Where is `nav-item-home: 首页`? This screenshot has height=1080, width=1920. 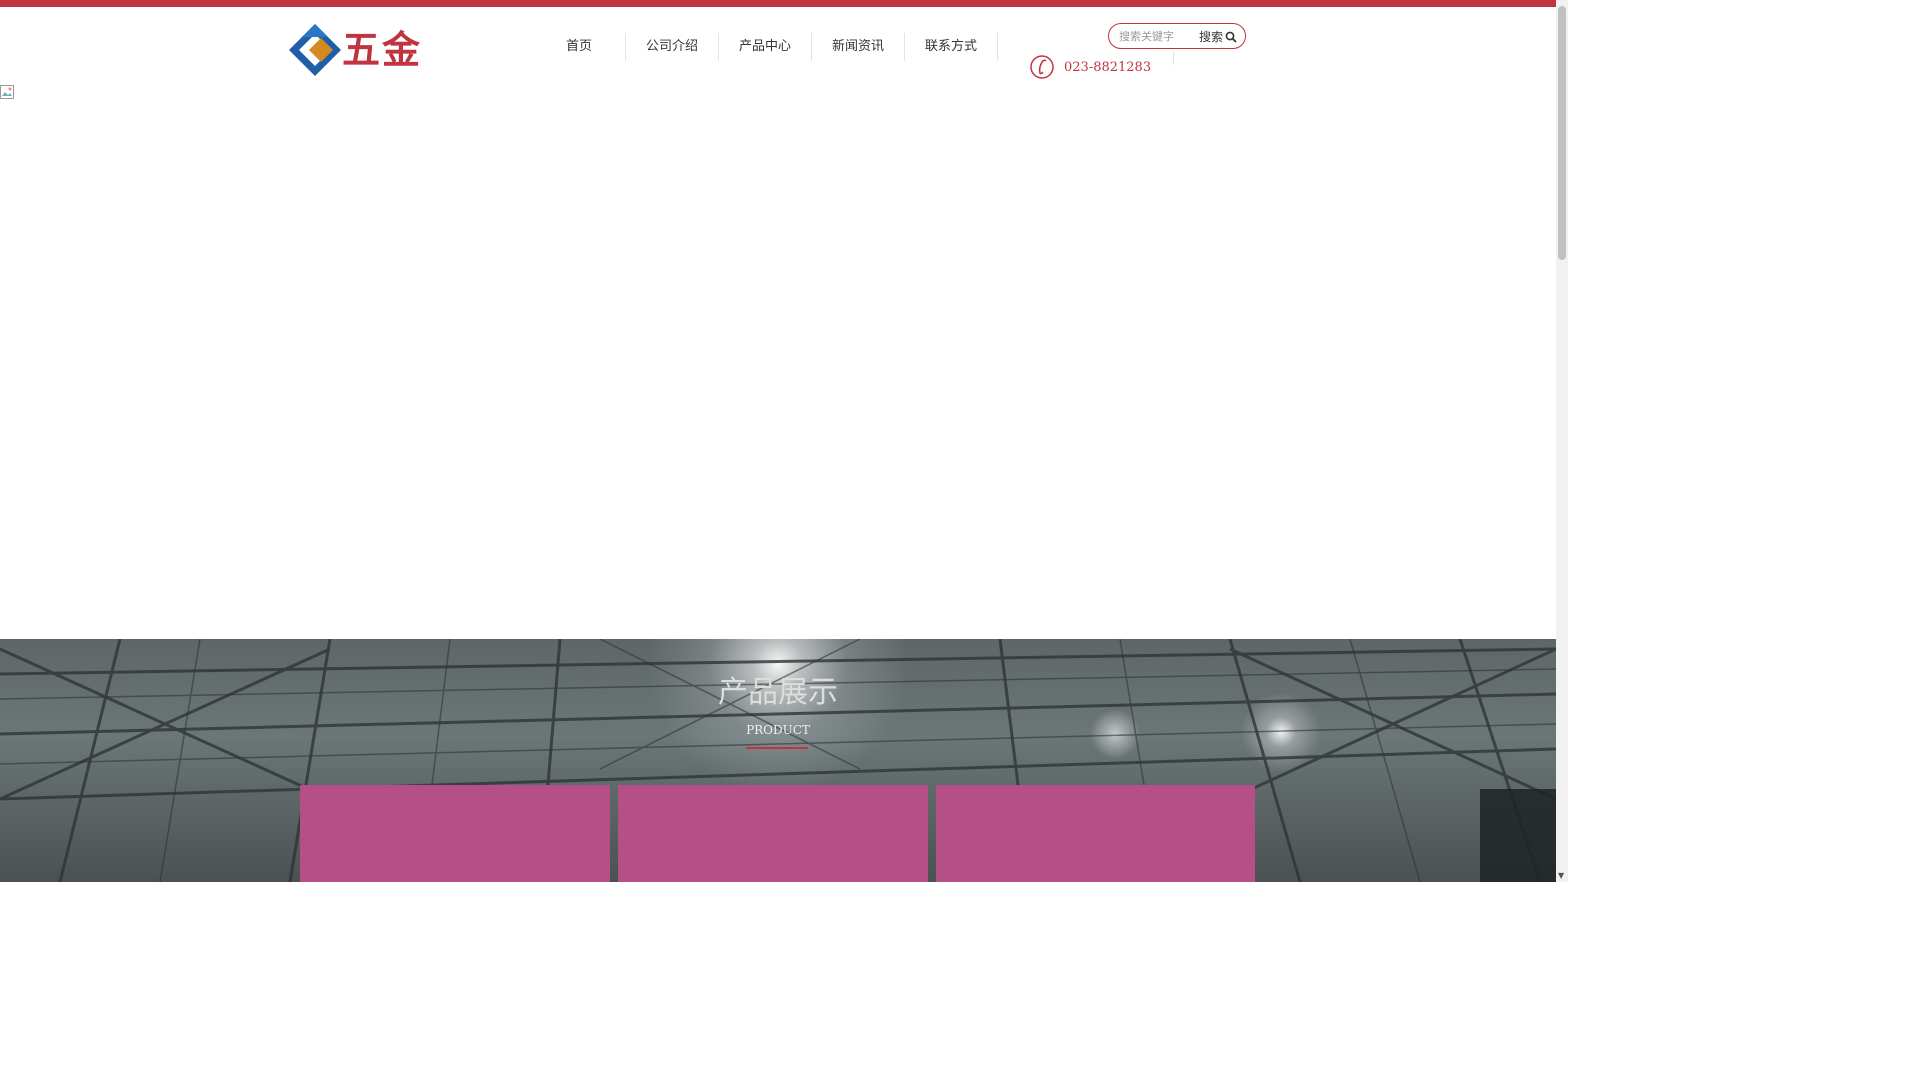 nav-item-home: 首页 is located at coordinates (579, 47).